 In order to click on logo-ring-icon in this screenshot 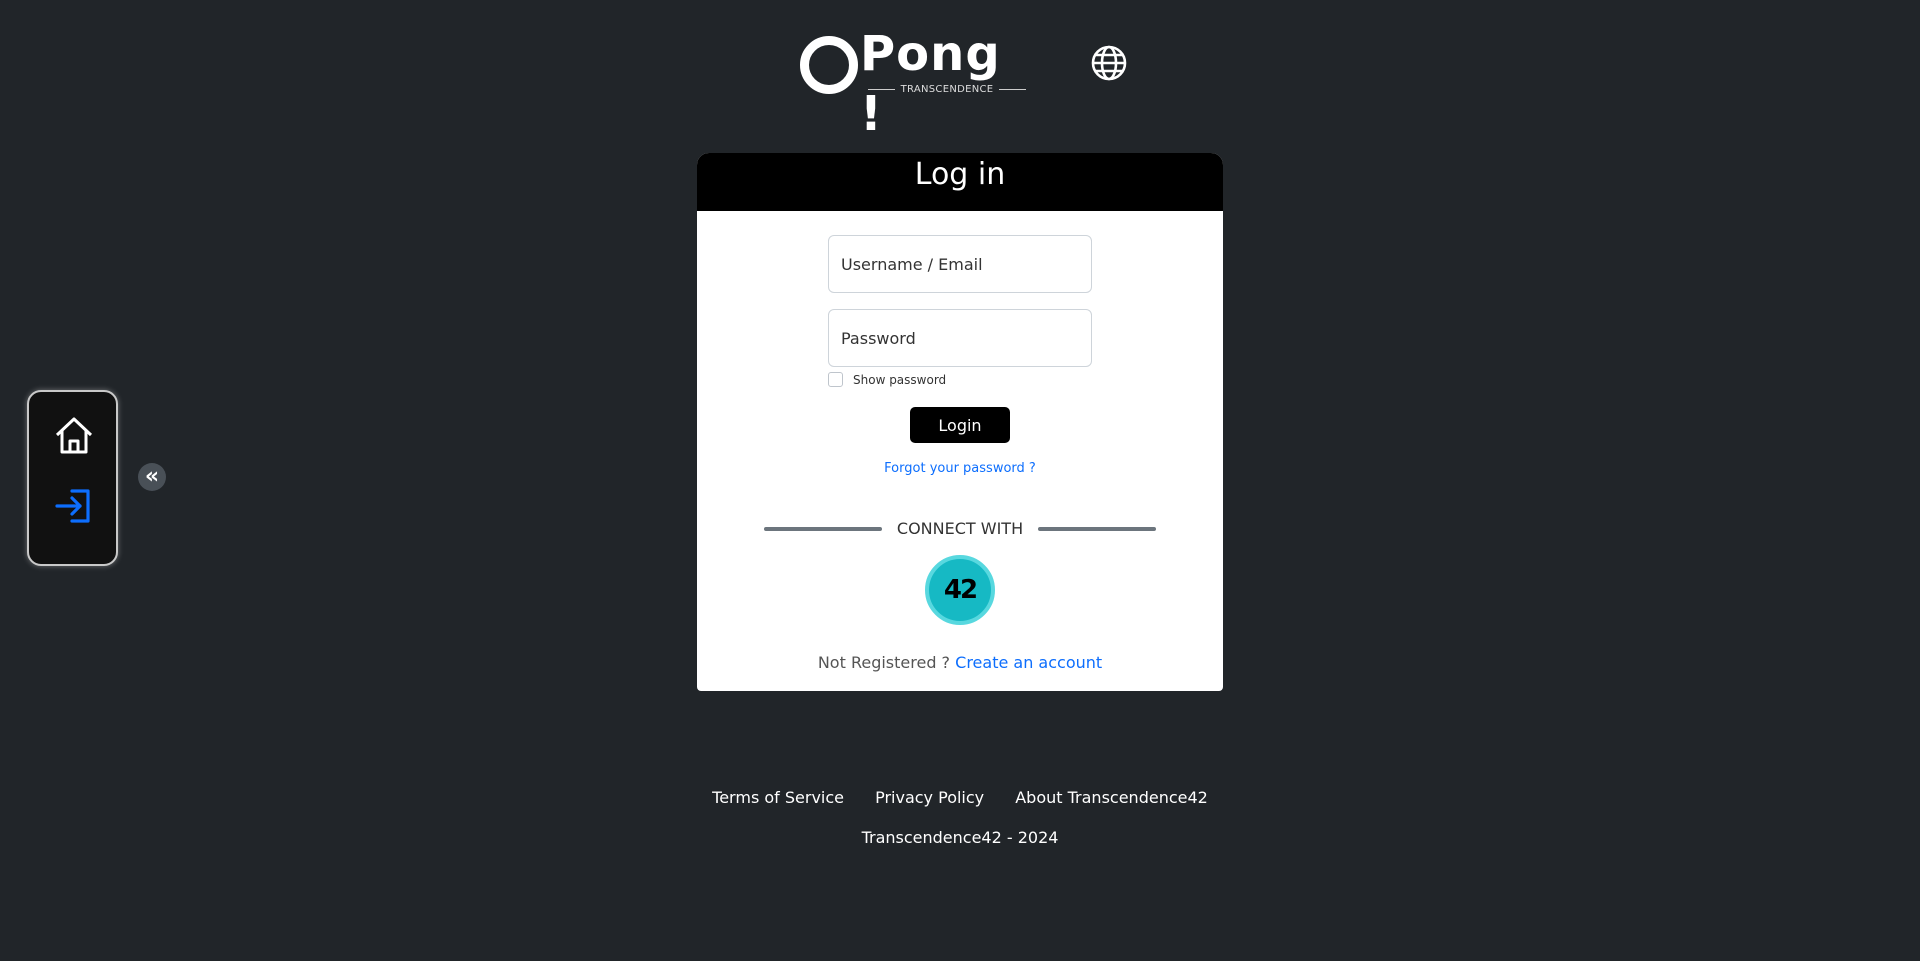, I will do `click(829, 65)`.